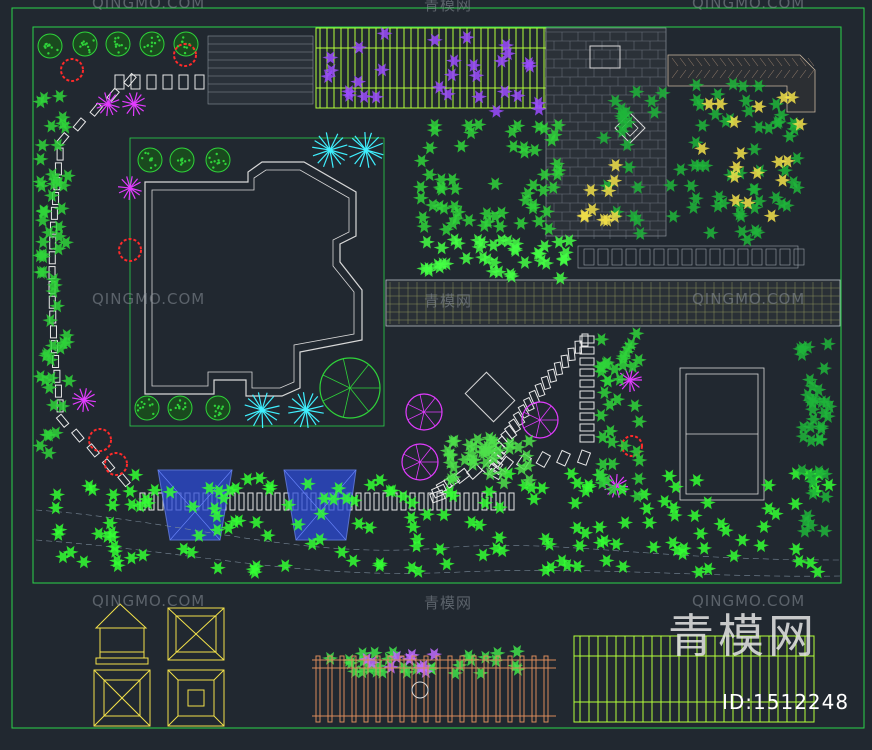  I want to click on building-footprint, so click(257, 282).